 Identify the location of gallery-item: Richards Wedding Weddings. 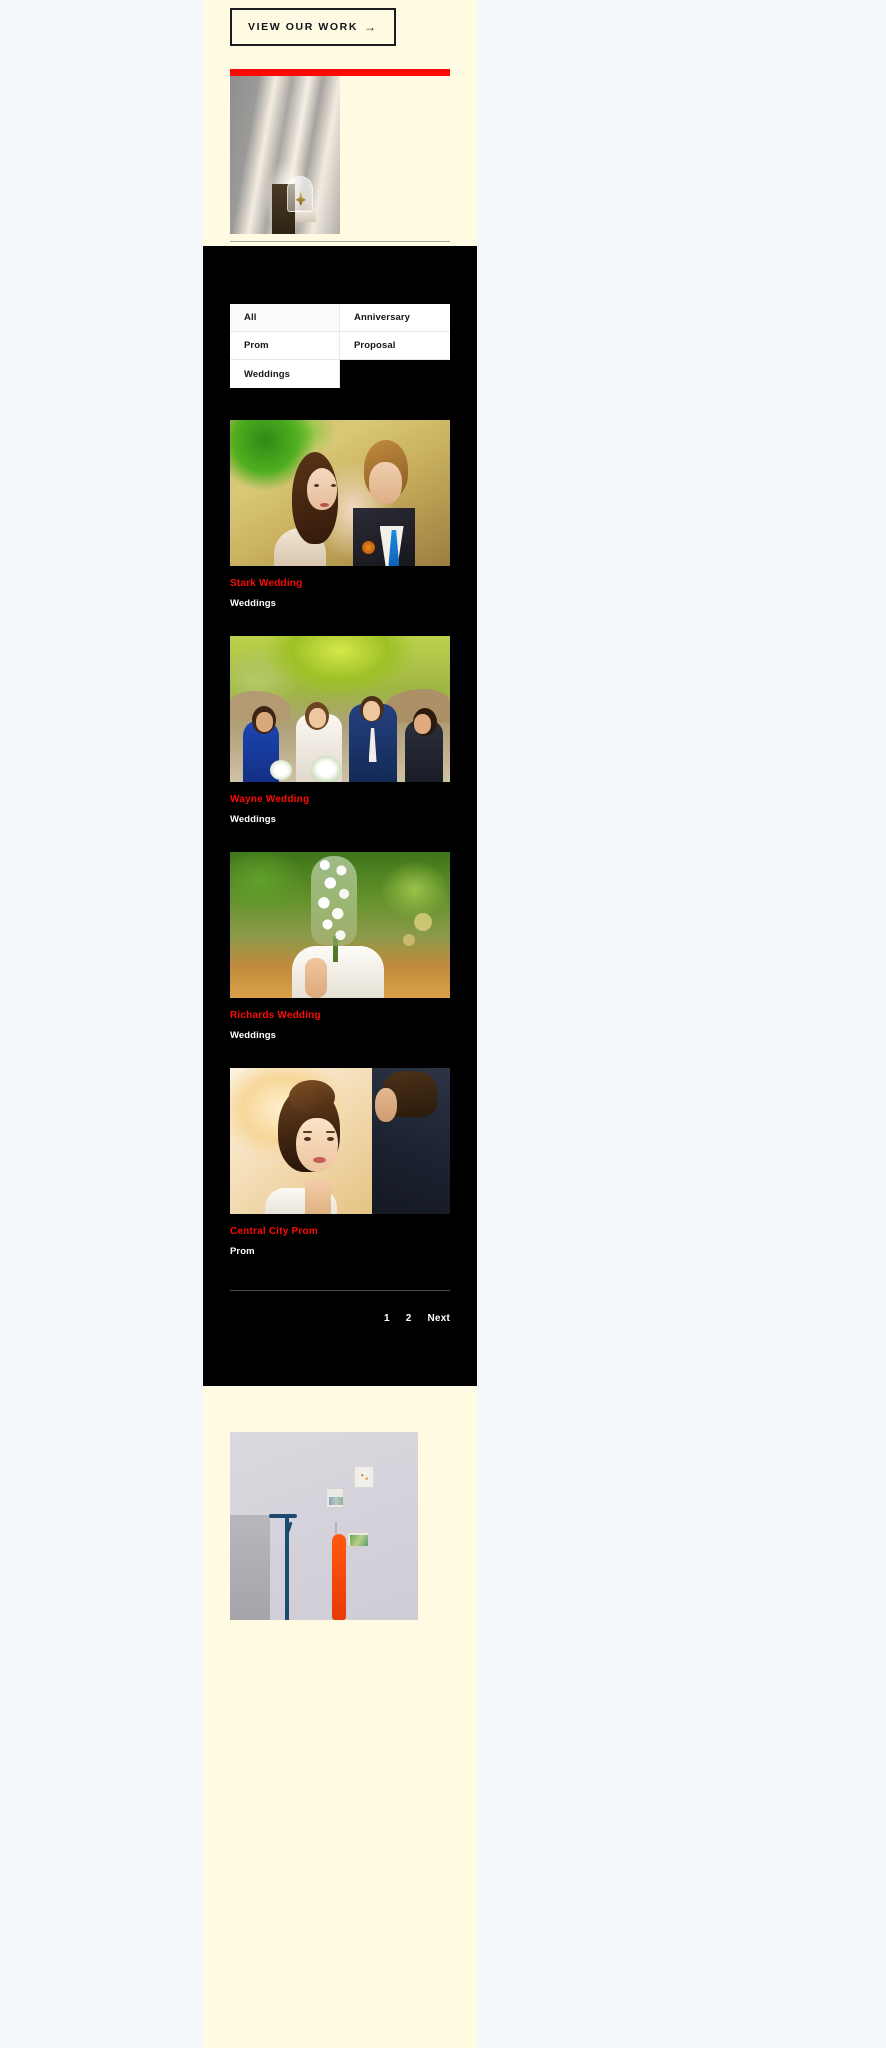
(340, 946).